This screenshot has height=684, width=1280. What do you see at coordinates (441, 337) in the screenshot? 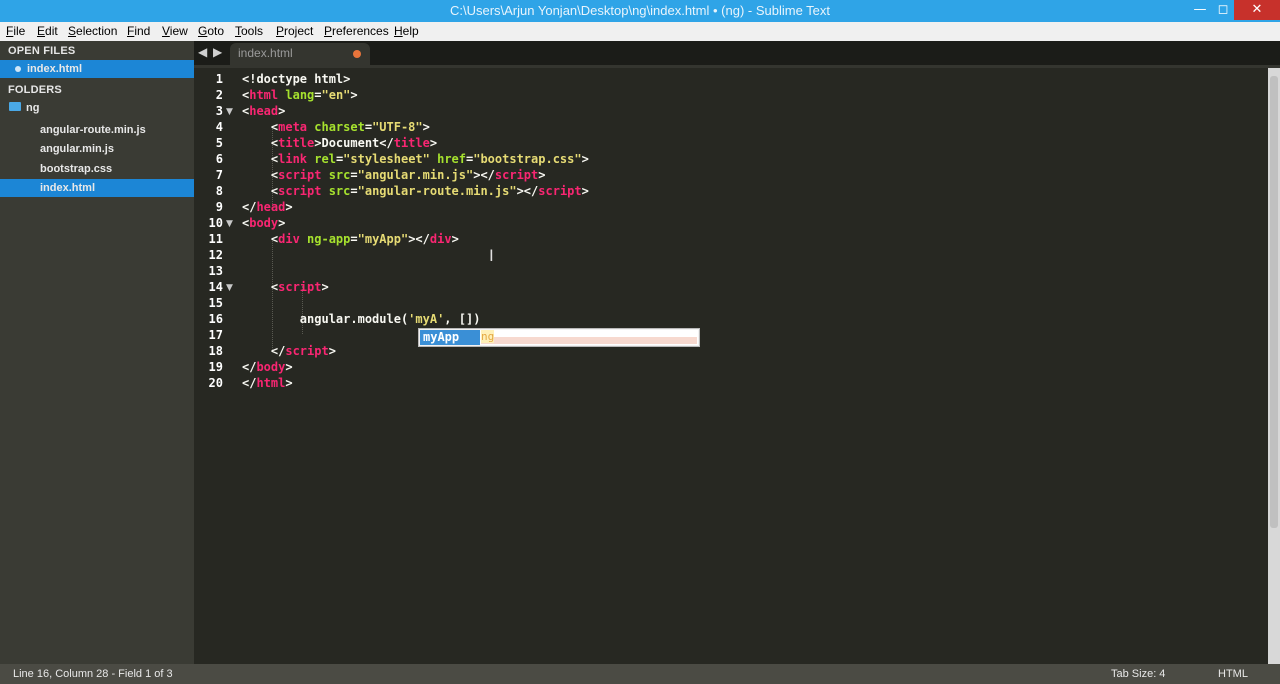
I see `autocomplete-suggestion: myApp` at bounding box center [441, 337].